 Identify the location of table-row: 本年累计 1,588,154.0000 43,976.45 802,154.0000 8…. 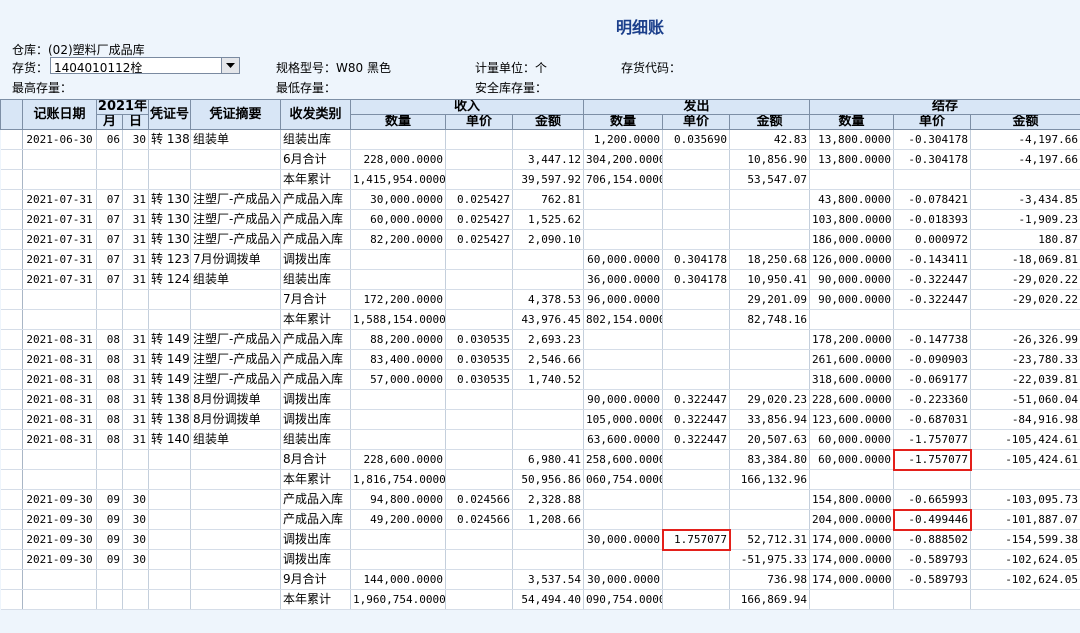
(540, 319).